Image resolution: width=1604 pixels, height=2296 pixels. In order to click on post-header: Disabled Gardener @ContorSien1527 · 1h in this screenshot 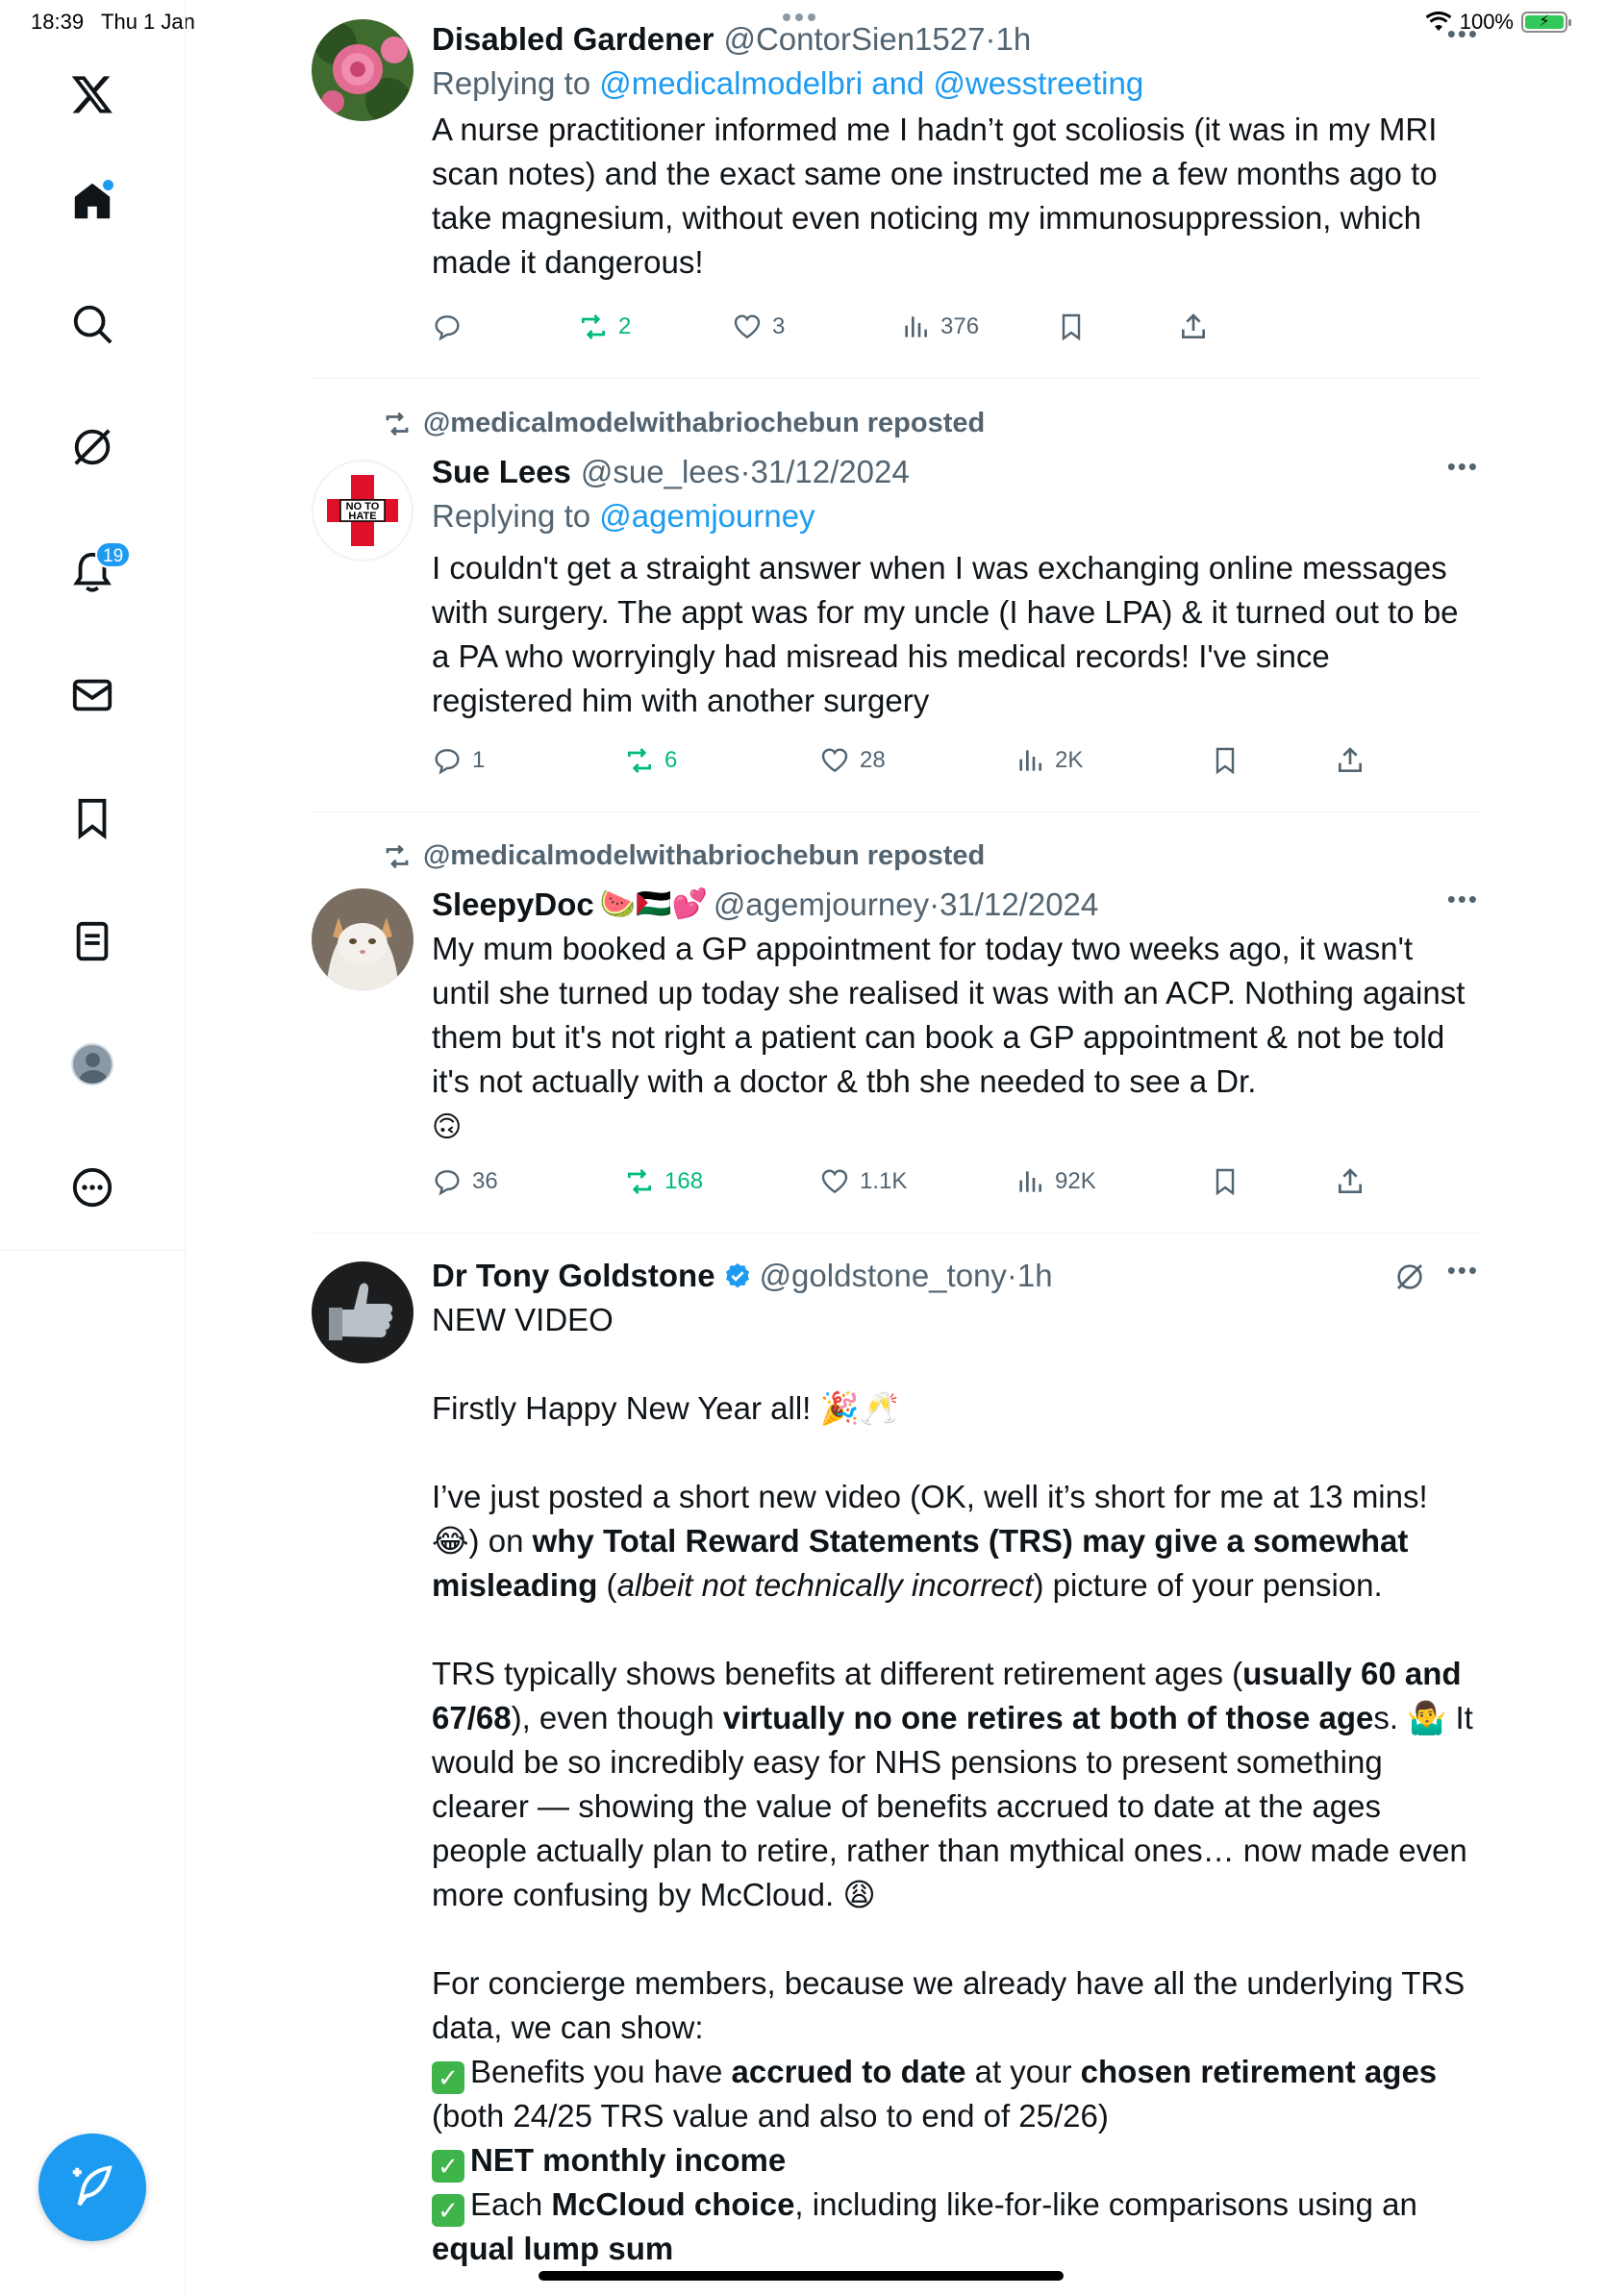, I will do `click(955, 39)`.